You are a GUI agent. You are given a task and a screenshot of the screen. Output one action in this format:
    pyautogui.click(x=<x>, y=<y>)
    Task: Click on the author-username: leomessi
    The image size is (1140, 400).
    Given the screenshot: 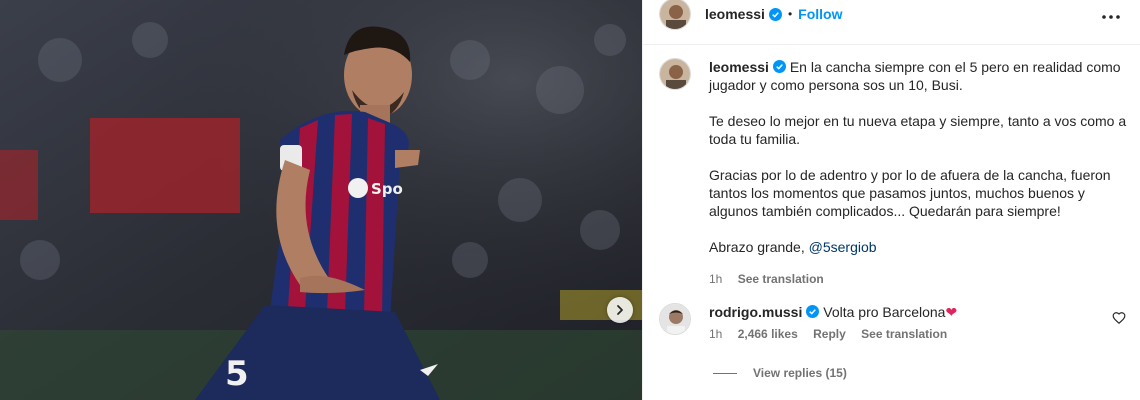 What is the action you would take?
    pyautogui.click(x=735, y=14)
    